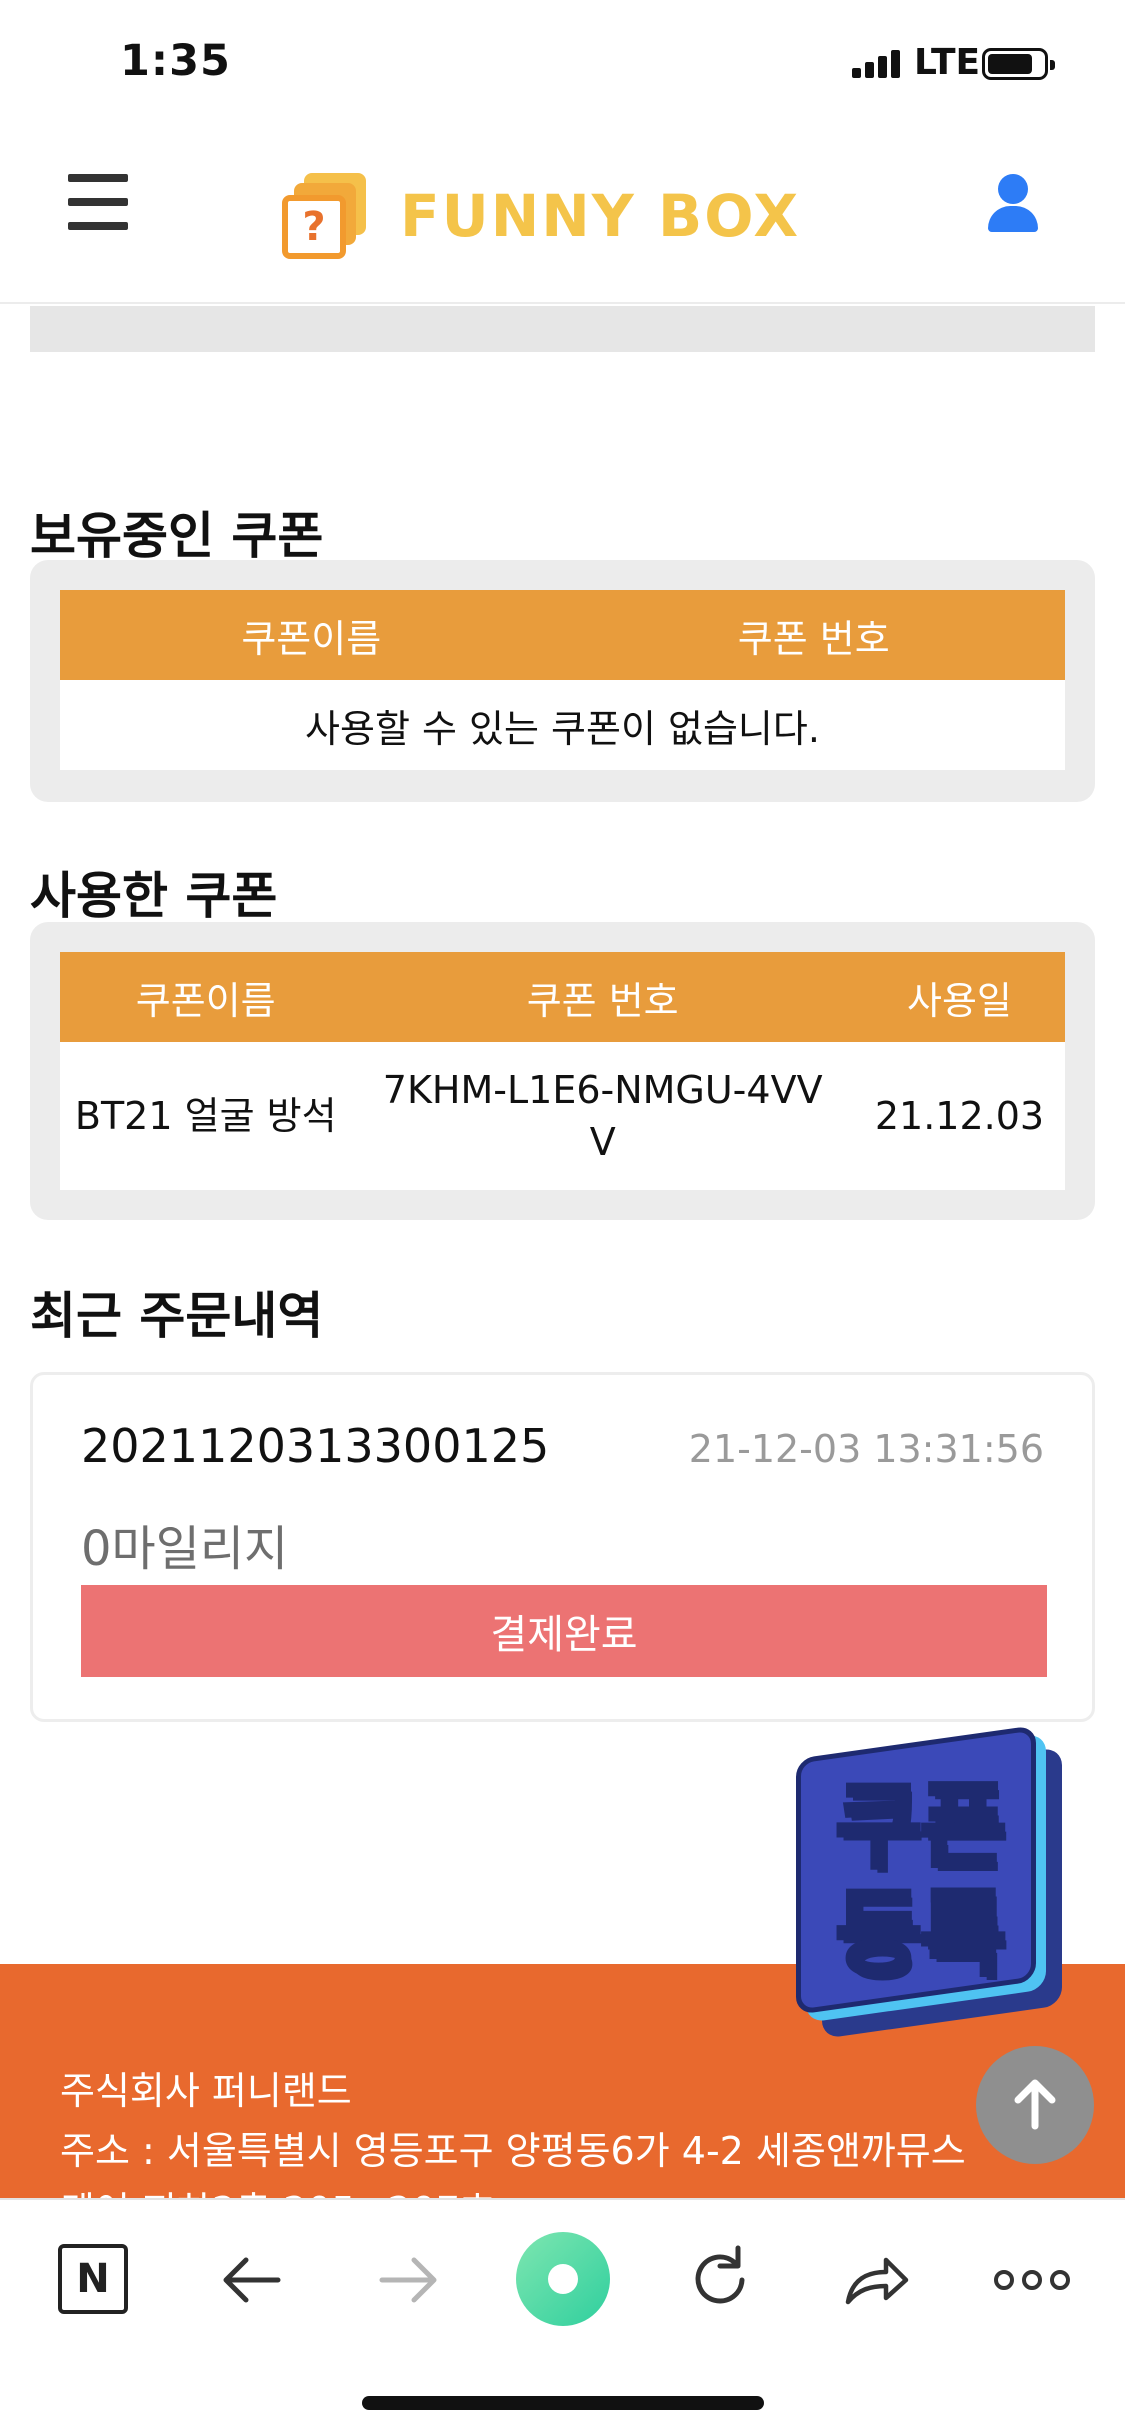 This screenshot has height=2436, width=1125. I want to click on held-coupons-table: 쿠폰이름 쿠폰 번호 사용할 수 있는 쿠폰이 없습니다., so click(562, 680).